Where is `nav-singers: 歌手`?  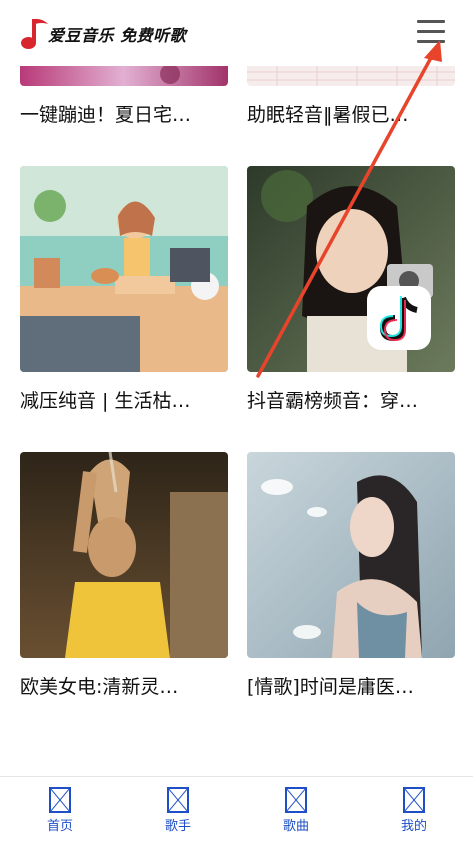 nav-singers: 歌手 is located at coordinates (178, 812).